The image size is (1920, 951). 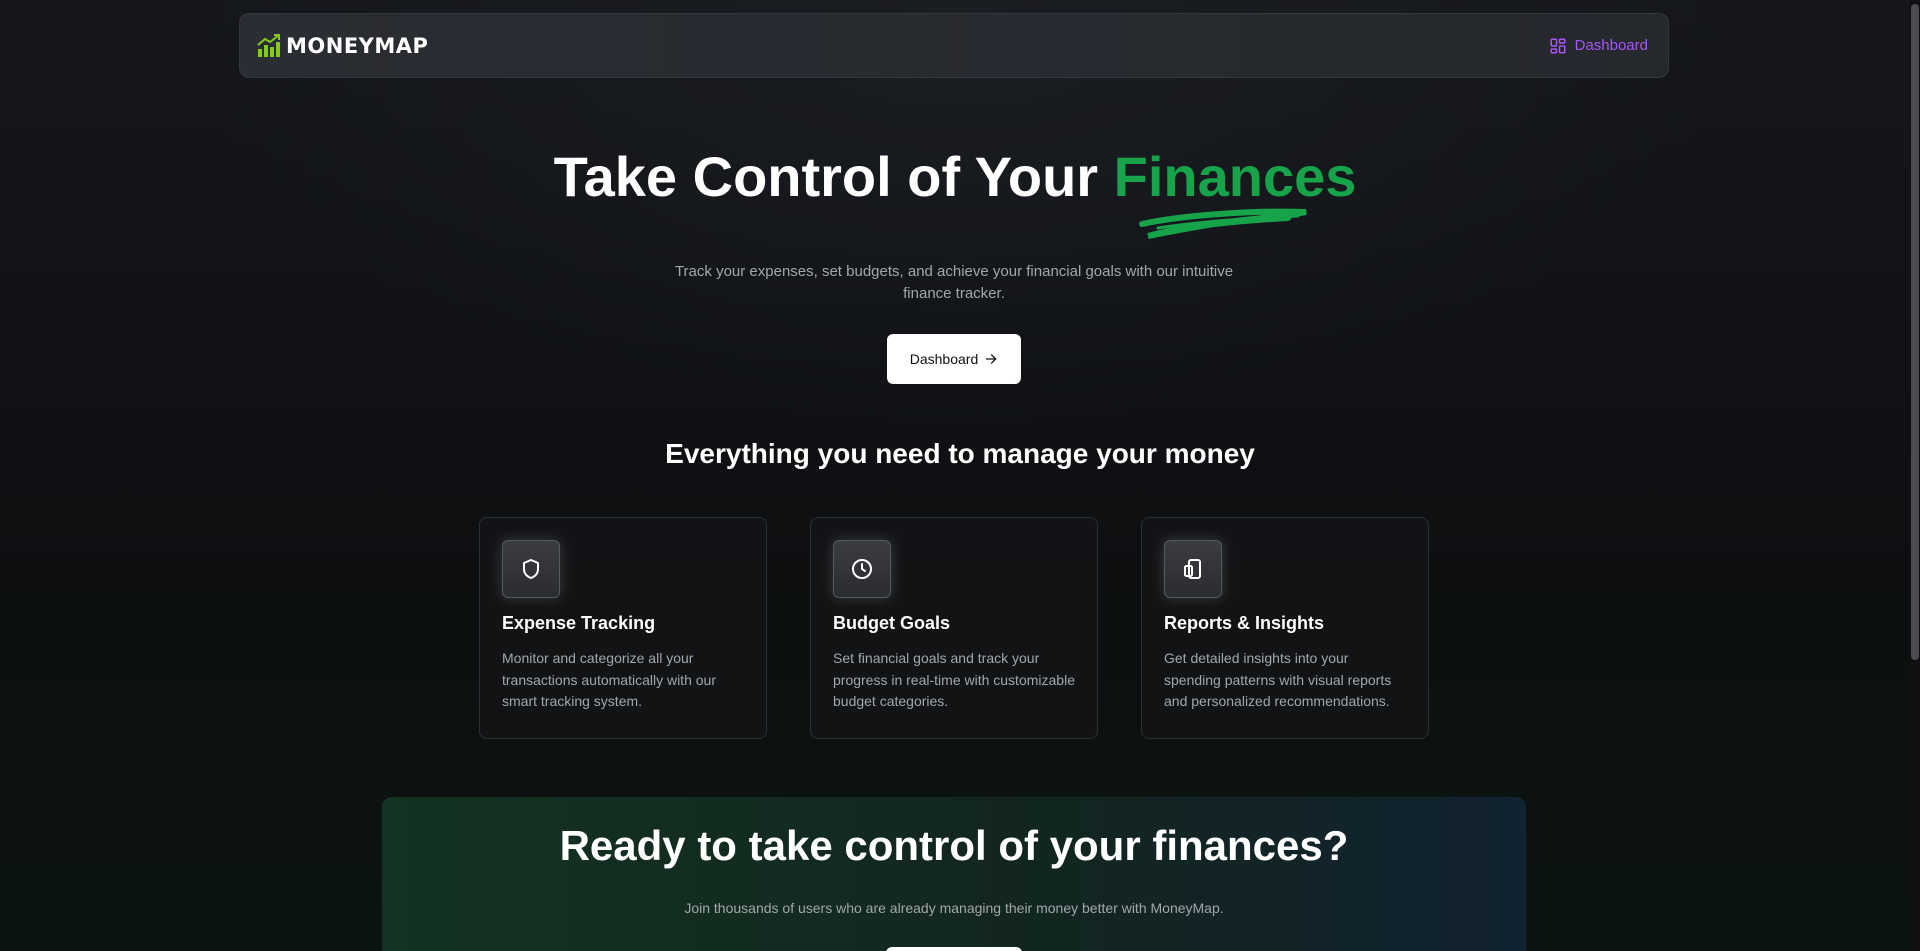 I want to click on hero-title: Take Control of Your Finances, so click(x=955, y=177).